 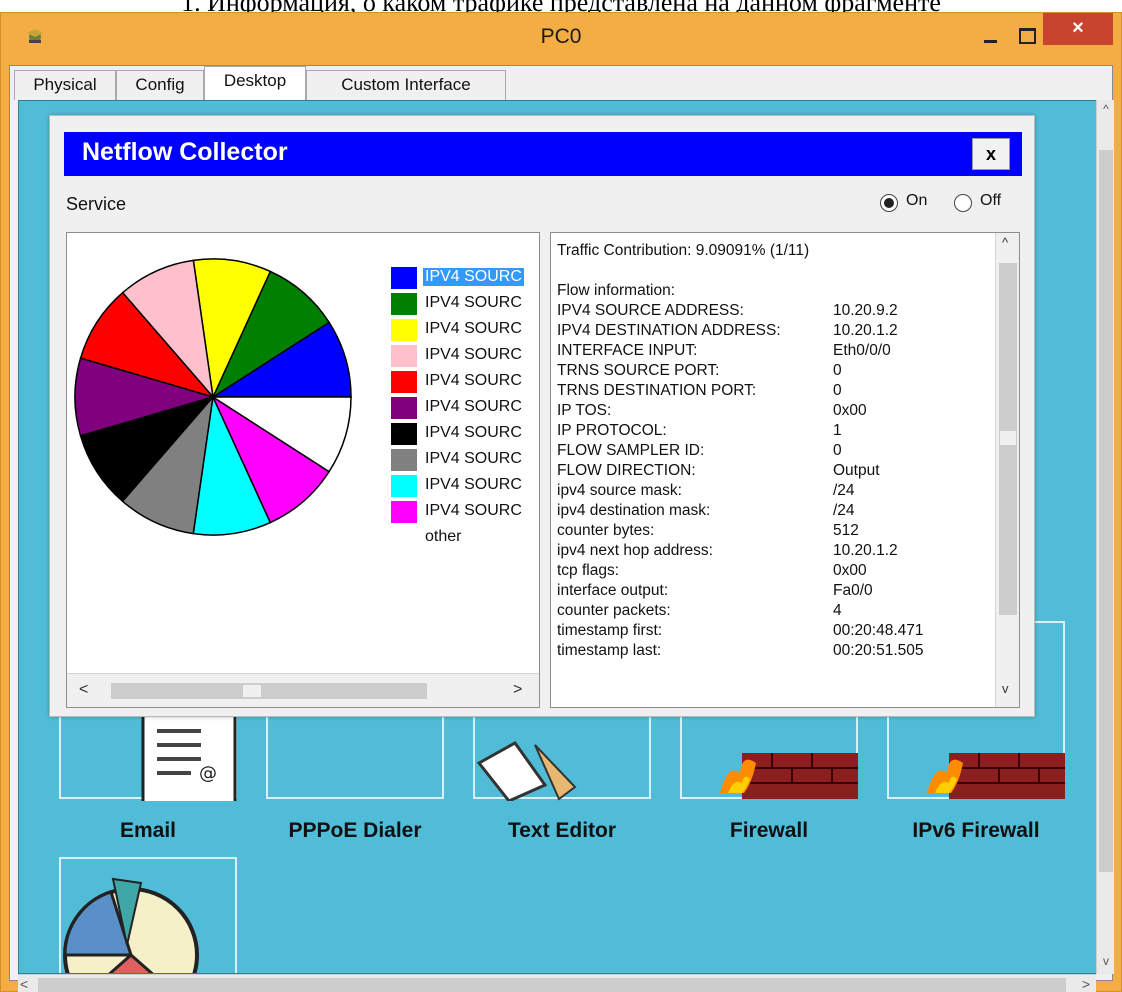 I want to click on flow-info-row: FLOW DIRECTION: Output, so click(x=718, y=471).